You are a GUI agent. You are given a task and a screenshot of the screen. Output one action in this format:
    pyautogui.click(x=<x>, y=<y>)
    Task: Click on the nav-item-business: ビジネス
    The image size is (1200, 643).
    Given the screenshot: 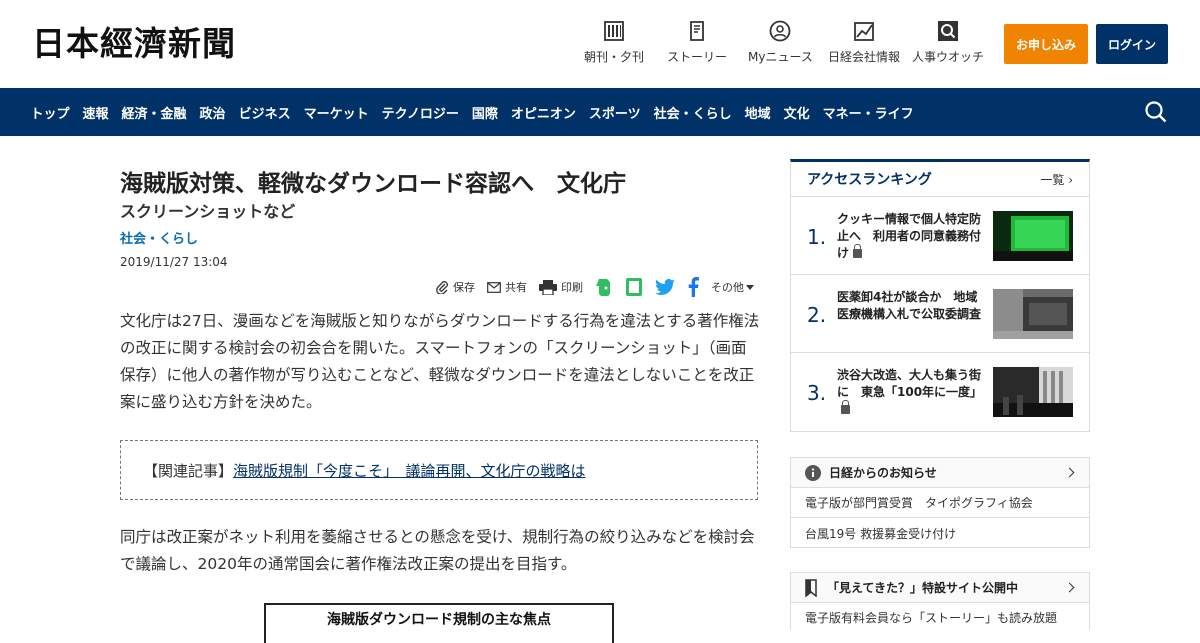 What is the action you would take?
    pyautogui.click(x=264, y=112)
    